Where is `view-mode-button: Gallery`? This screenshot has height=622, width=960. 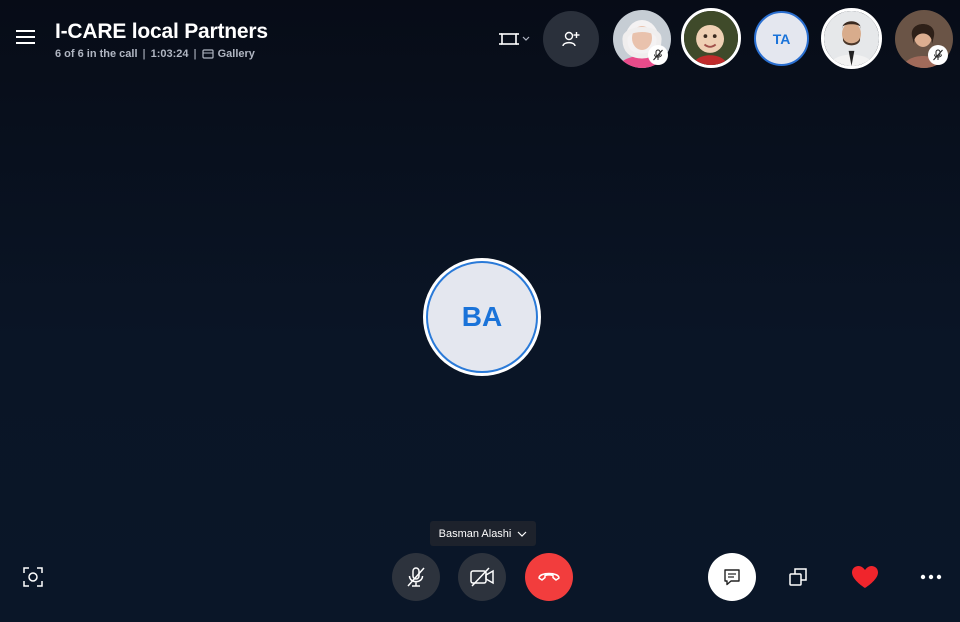
view-mode-button: Gallery is located at coordinates (228, 54).